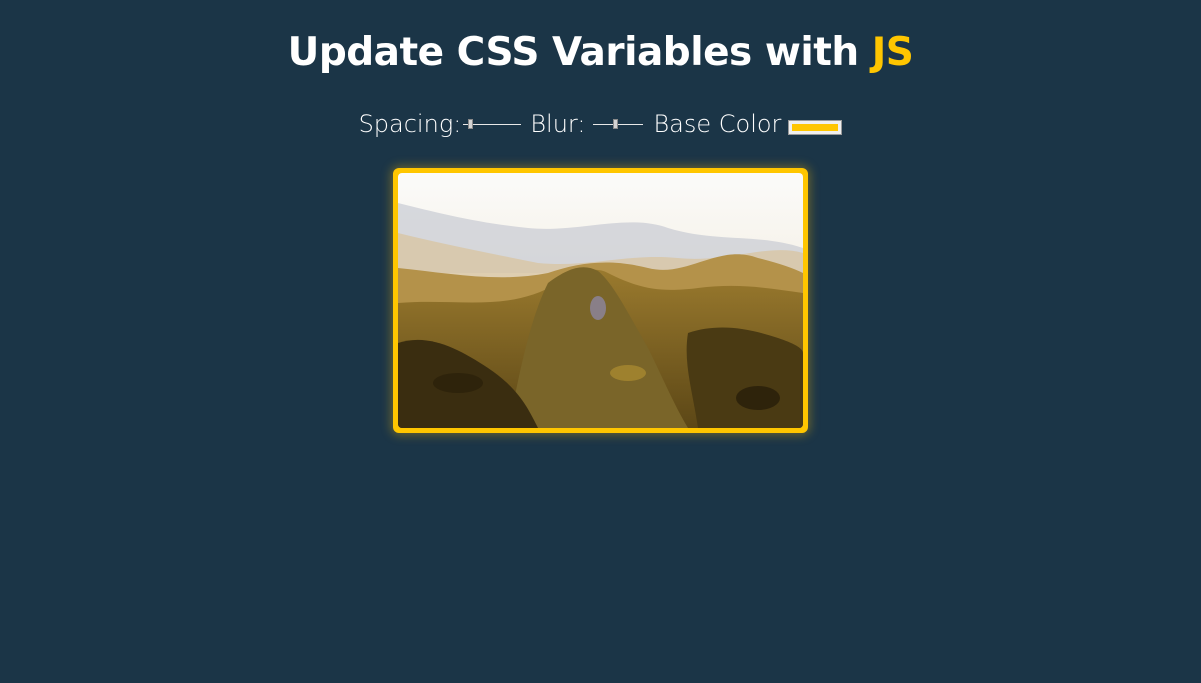 The width and height of the screenshot is (1201, 683). I want to click on landscape-photo, so click(600, 300).